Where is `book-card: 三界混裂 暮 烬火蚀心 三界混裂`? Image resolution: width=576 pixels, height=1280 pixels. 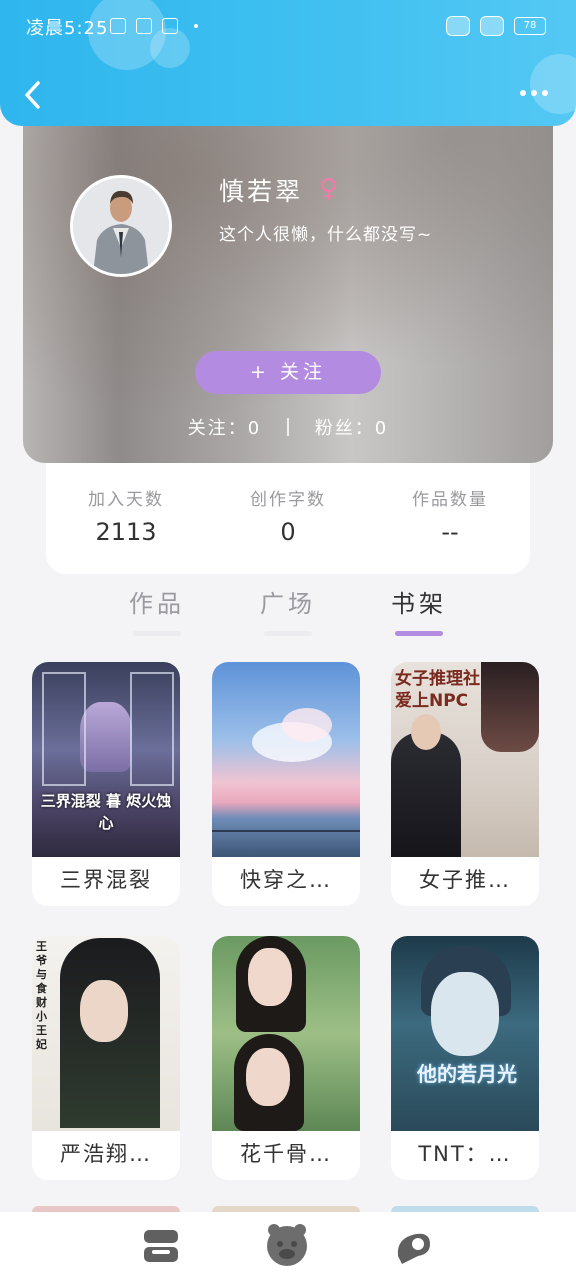
book-card: 三界混裂 暮 烬火蚀心 三界混裂 is located at coordinates (106, 784).